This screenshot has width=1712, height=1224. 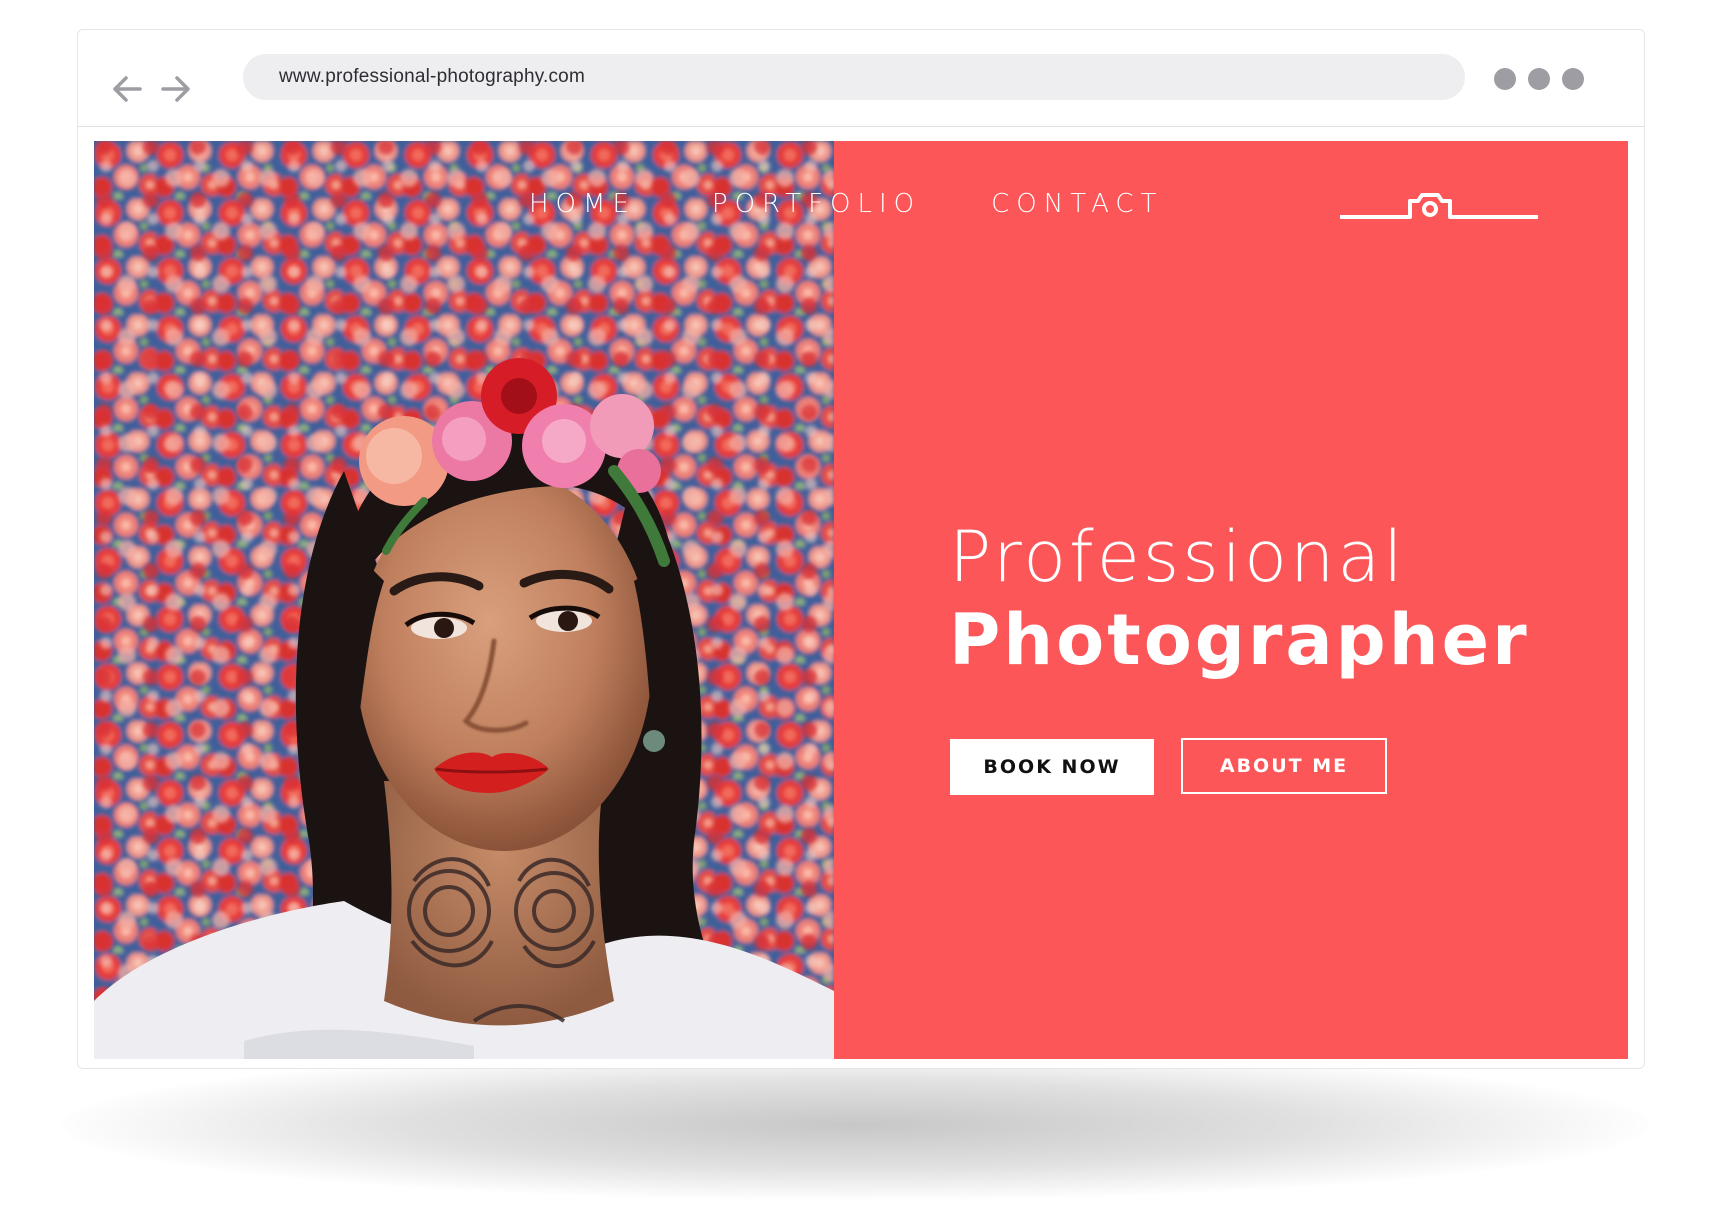 I want to click on hero-heading: Professional Photographer, so click(x=1239, y=600).